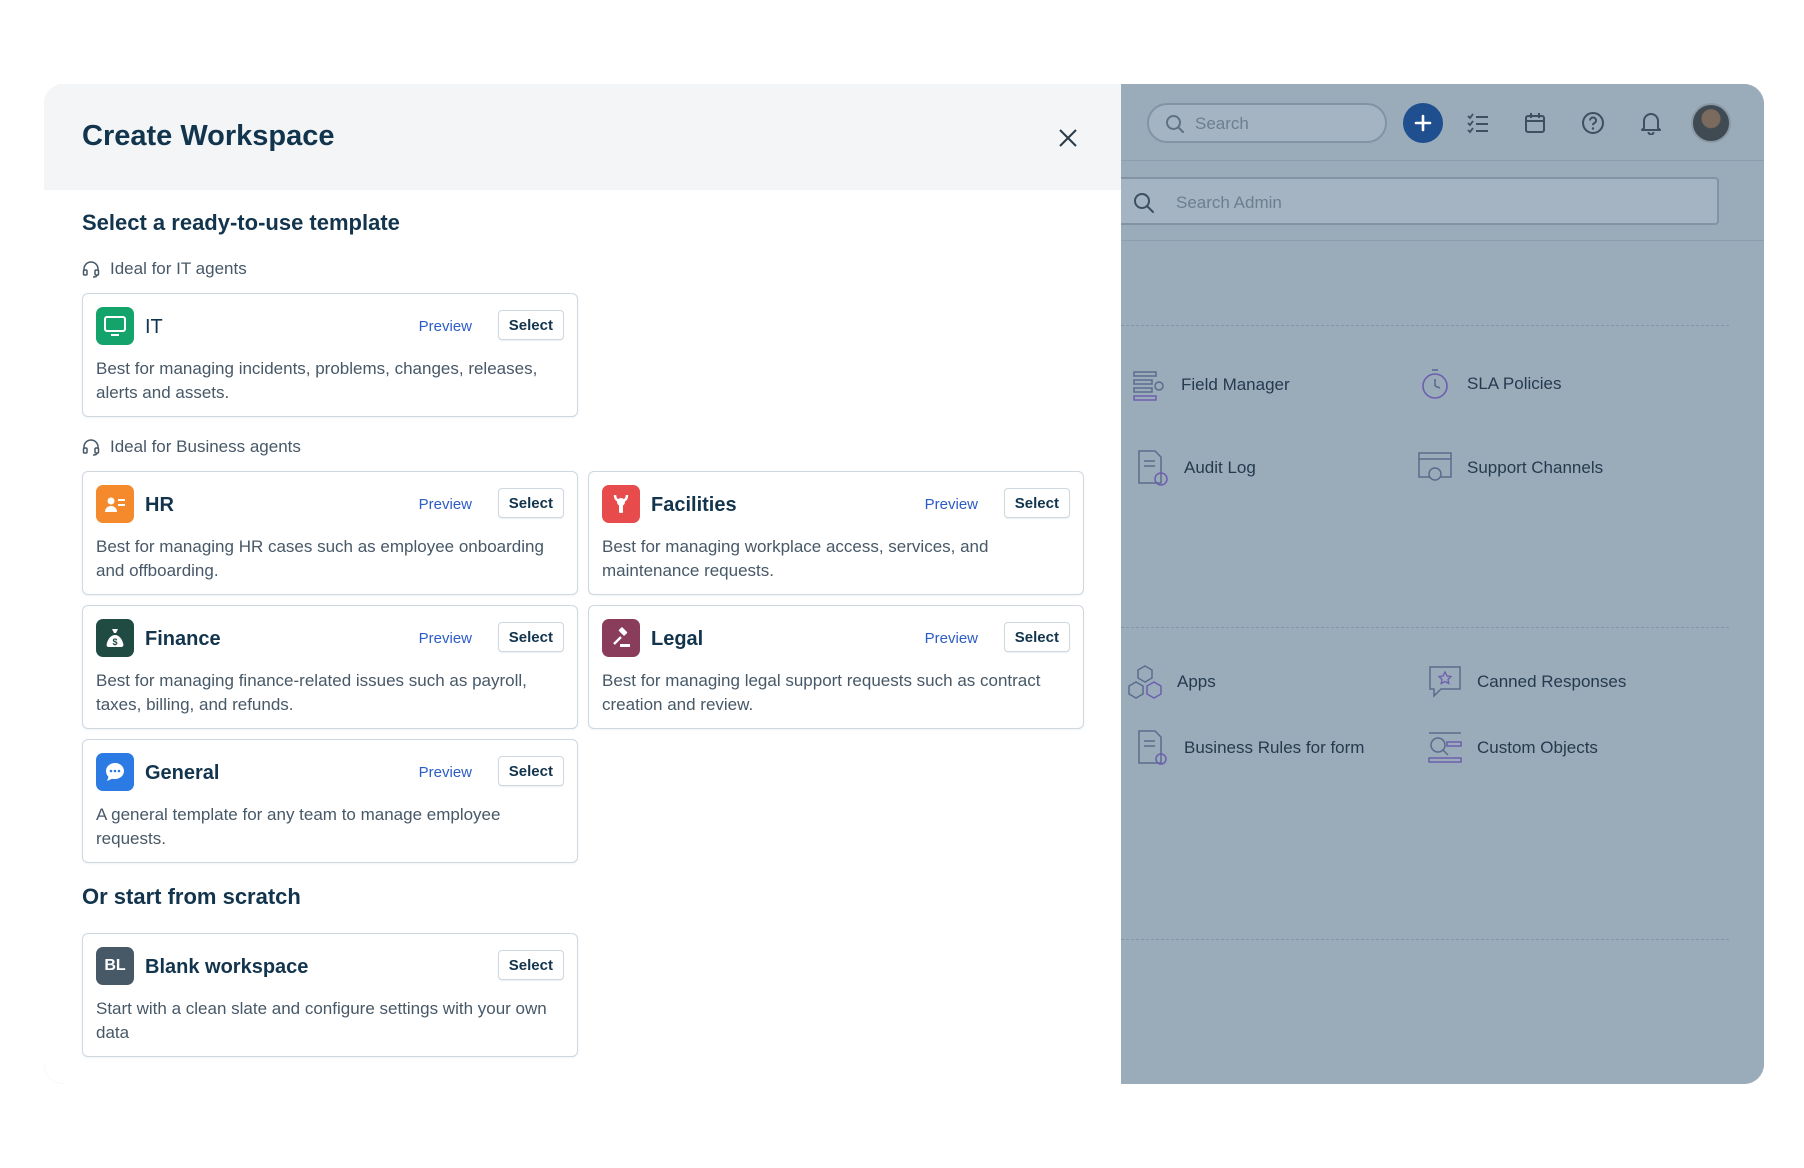 The width and height of the screenshot is (1804, 1168). I want to click on admin-item-field-manager: Field Manager, so click(1210, 385).